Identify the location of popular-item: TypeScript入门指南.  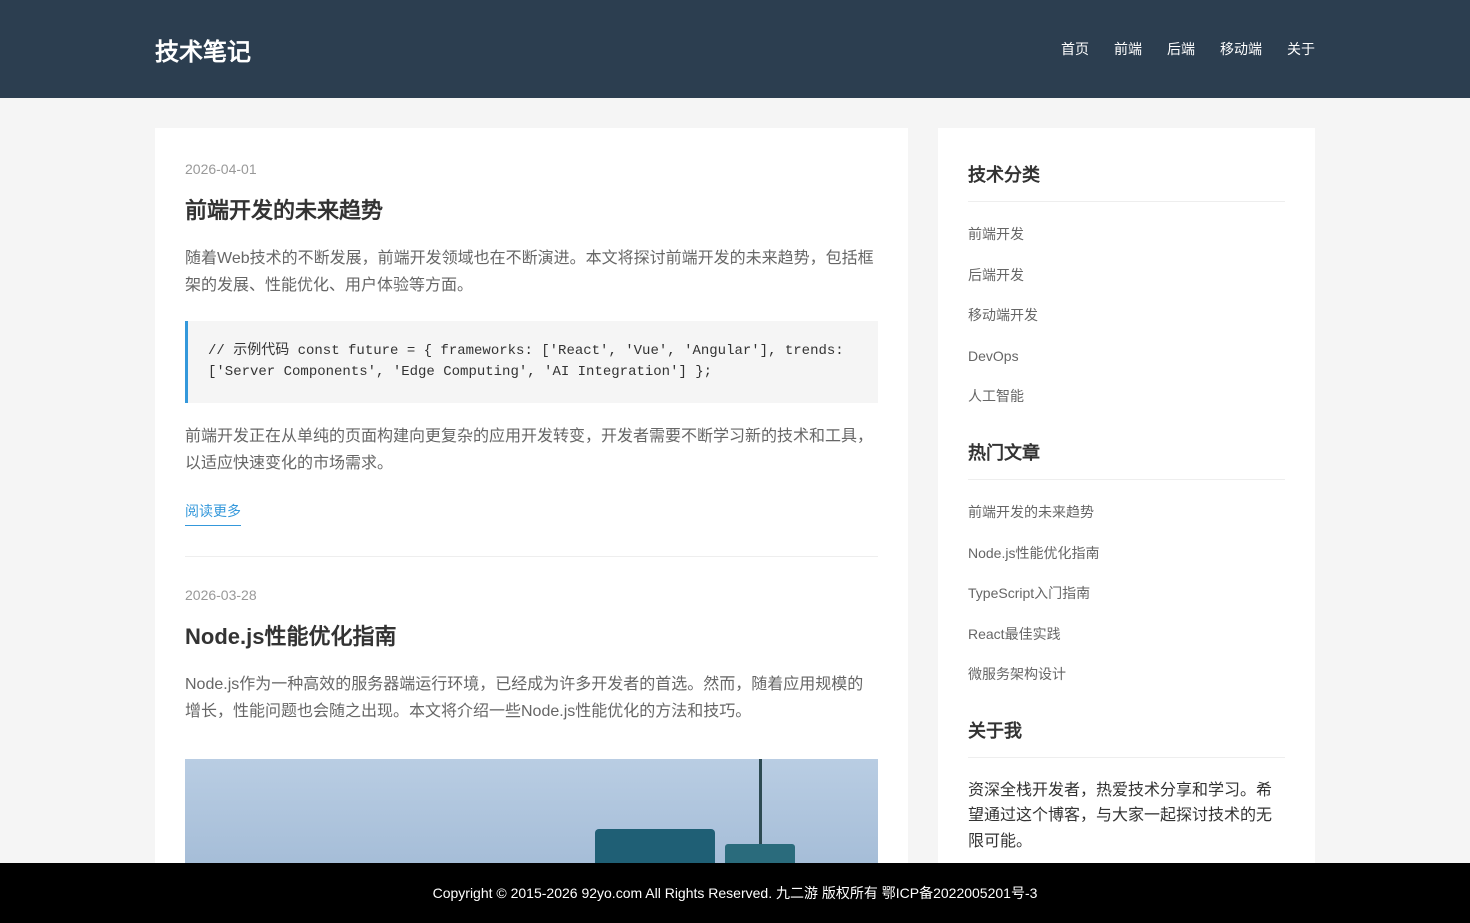
(1126, 593).